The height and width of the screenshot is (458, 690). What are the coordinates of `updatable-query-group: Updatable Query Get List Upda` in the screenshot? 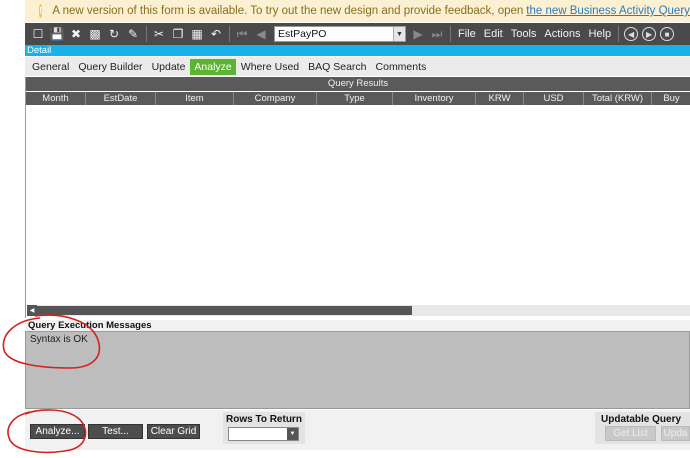 It's located at (642, 428).